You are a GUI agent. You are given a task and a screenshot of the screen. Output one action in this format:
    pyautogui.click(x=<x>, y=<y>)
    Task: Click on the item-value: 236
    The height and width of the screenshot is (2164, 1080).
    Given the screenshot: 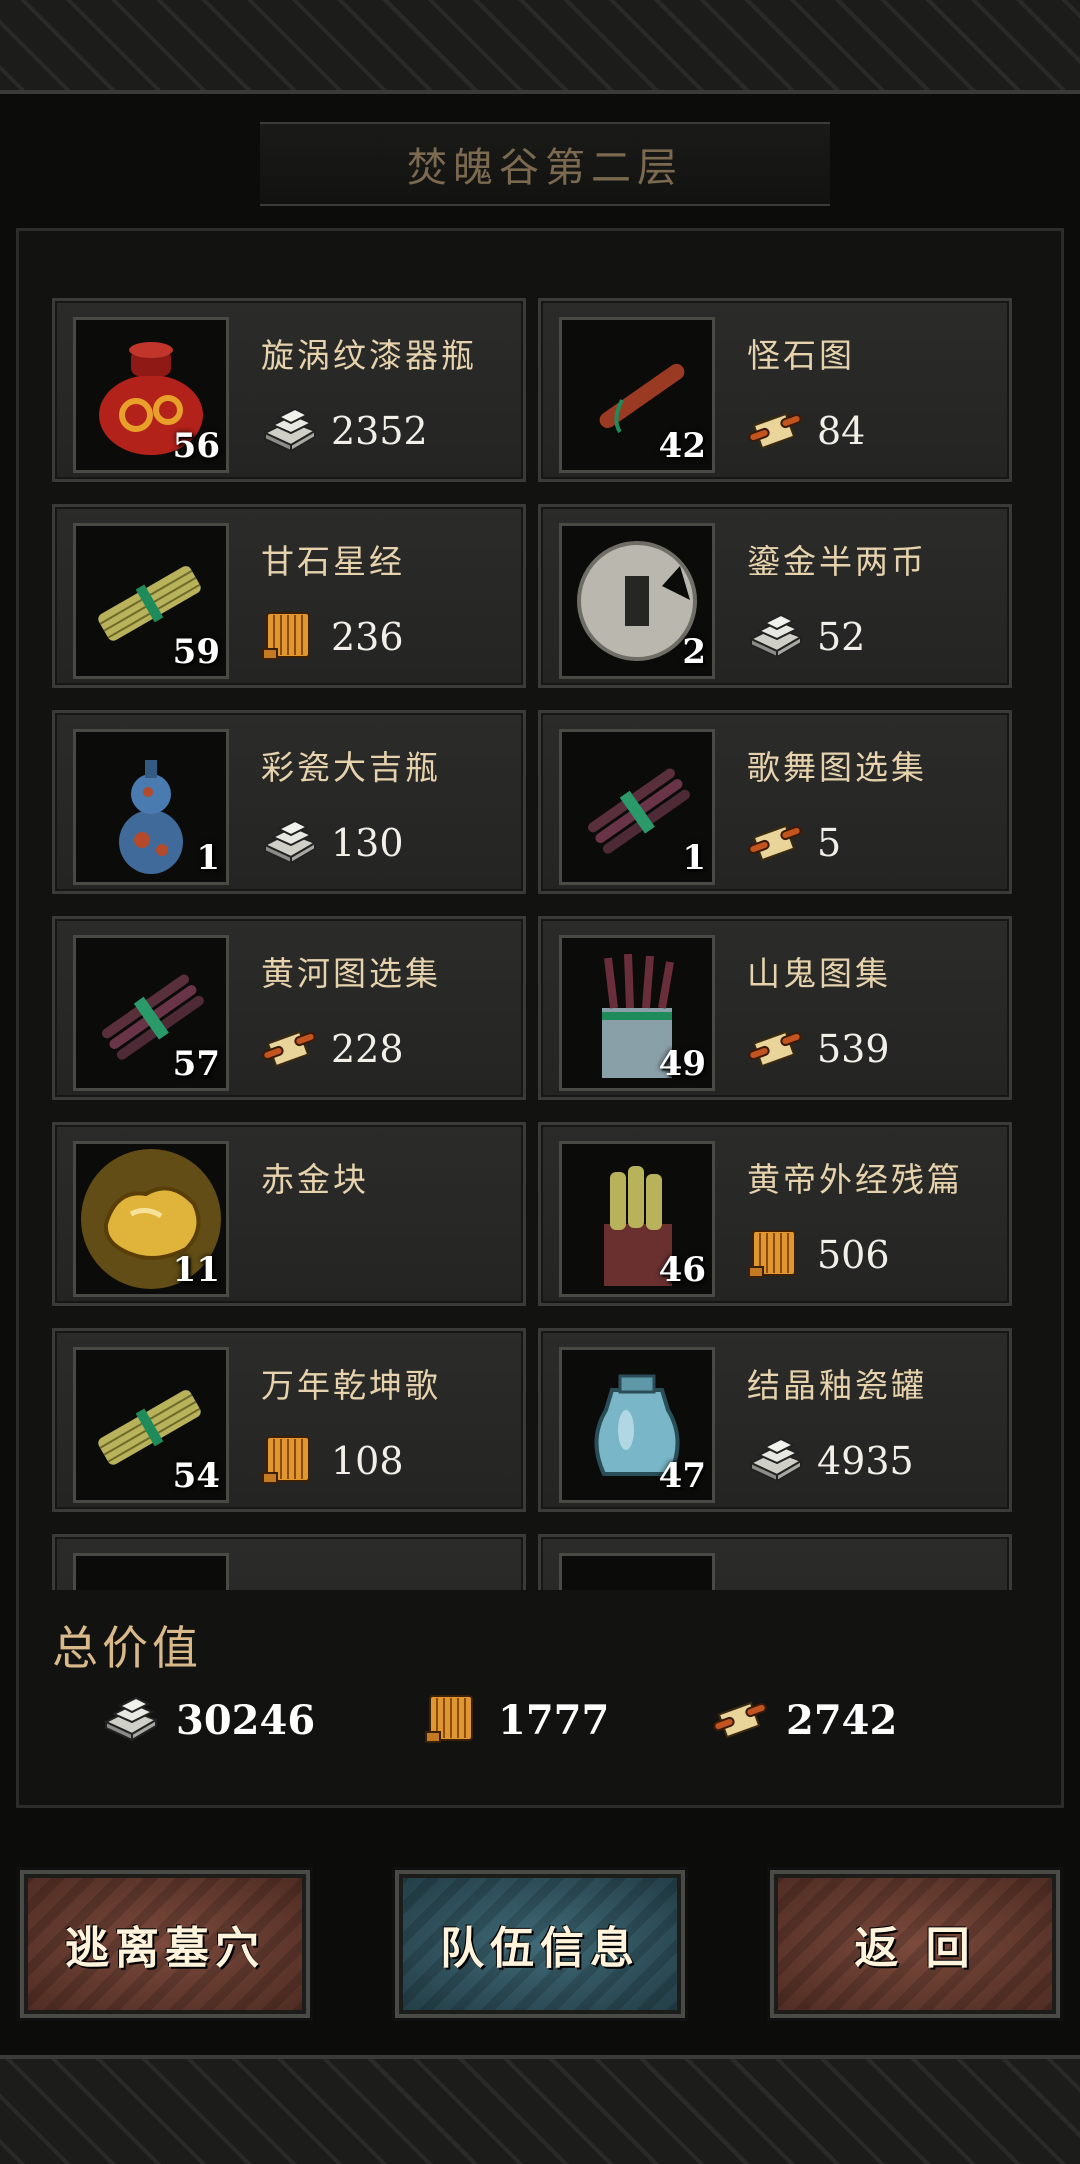 What is the action you would take?
    pyautogui.click(x=331, y=637)
    